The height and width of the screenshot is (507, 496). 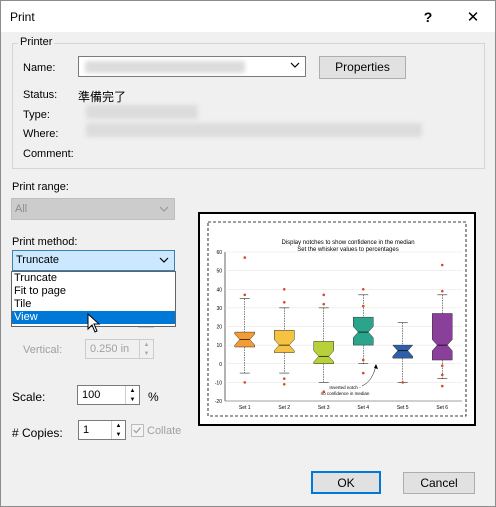 I want to click on type-value, so click(x=142, y=112).